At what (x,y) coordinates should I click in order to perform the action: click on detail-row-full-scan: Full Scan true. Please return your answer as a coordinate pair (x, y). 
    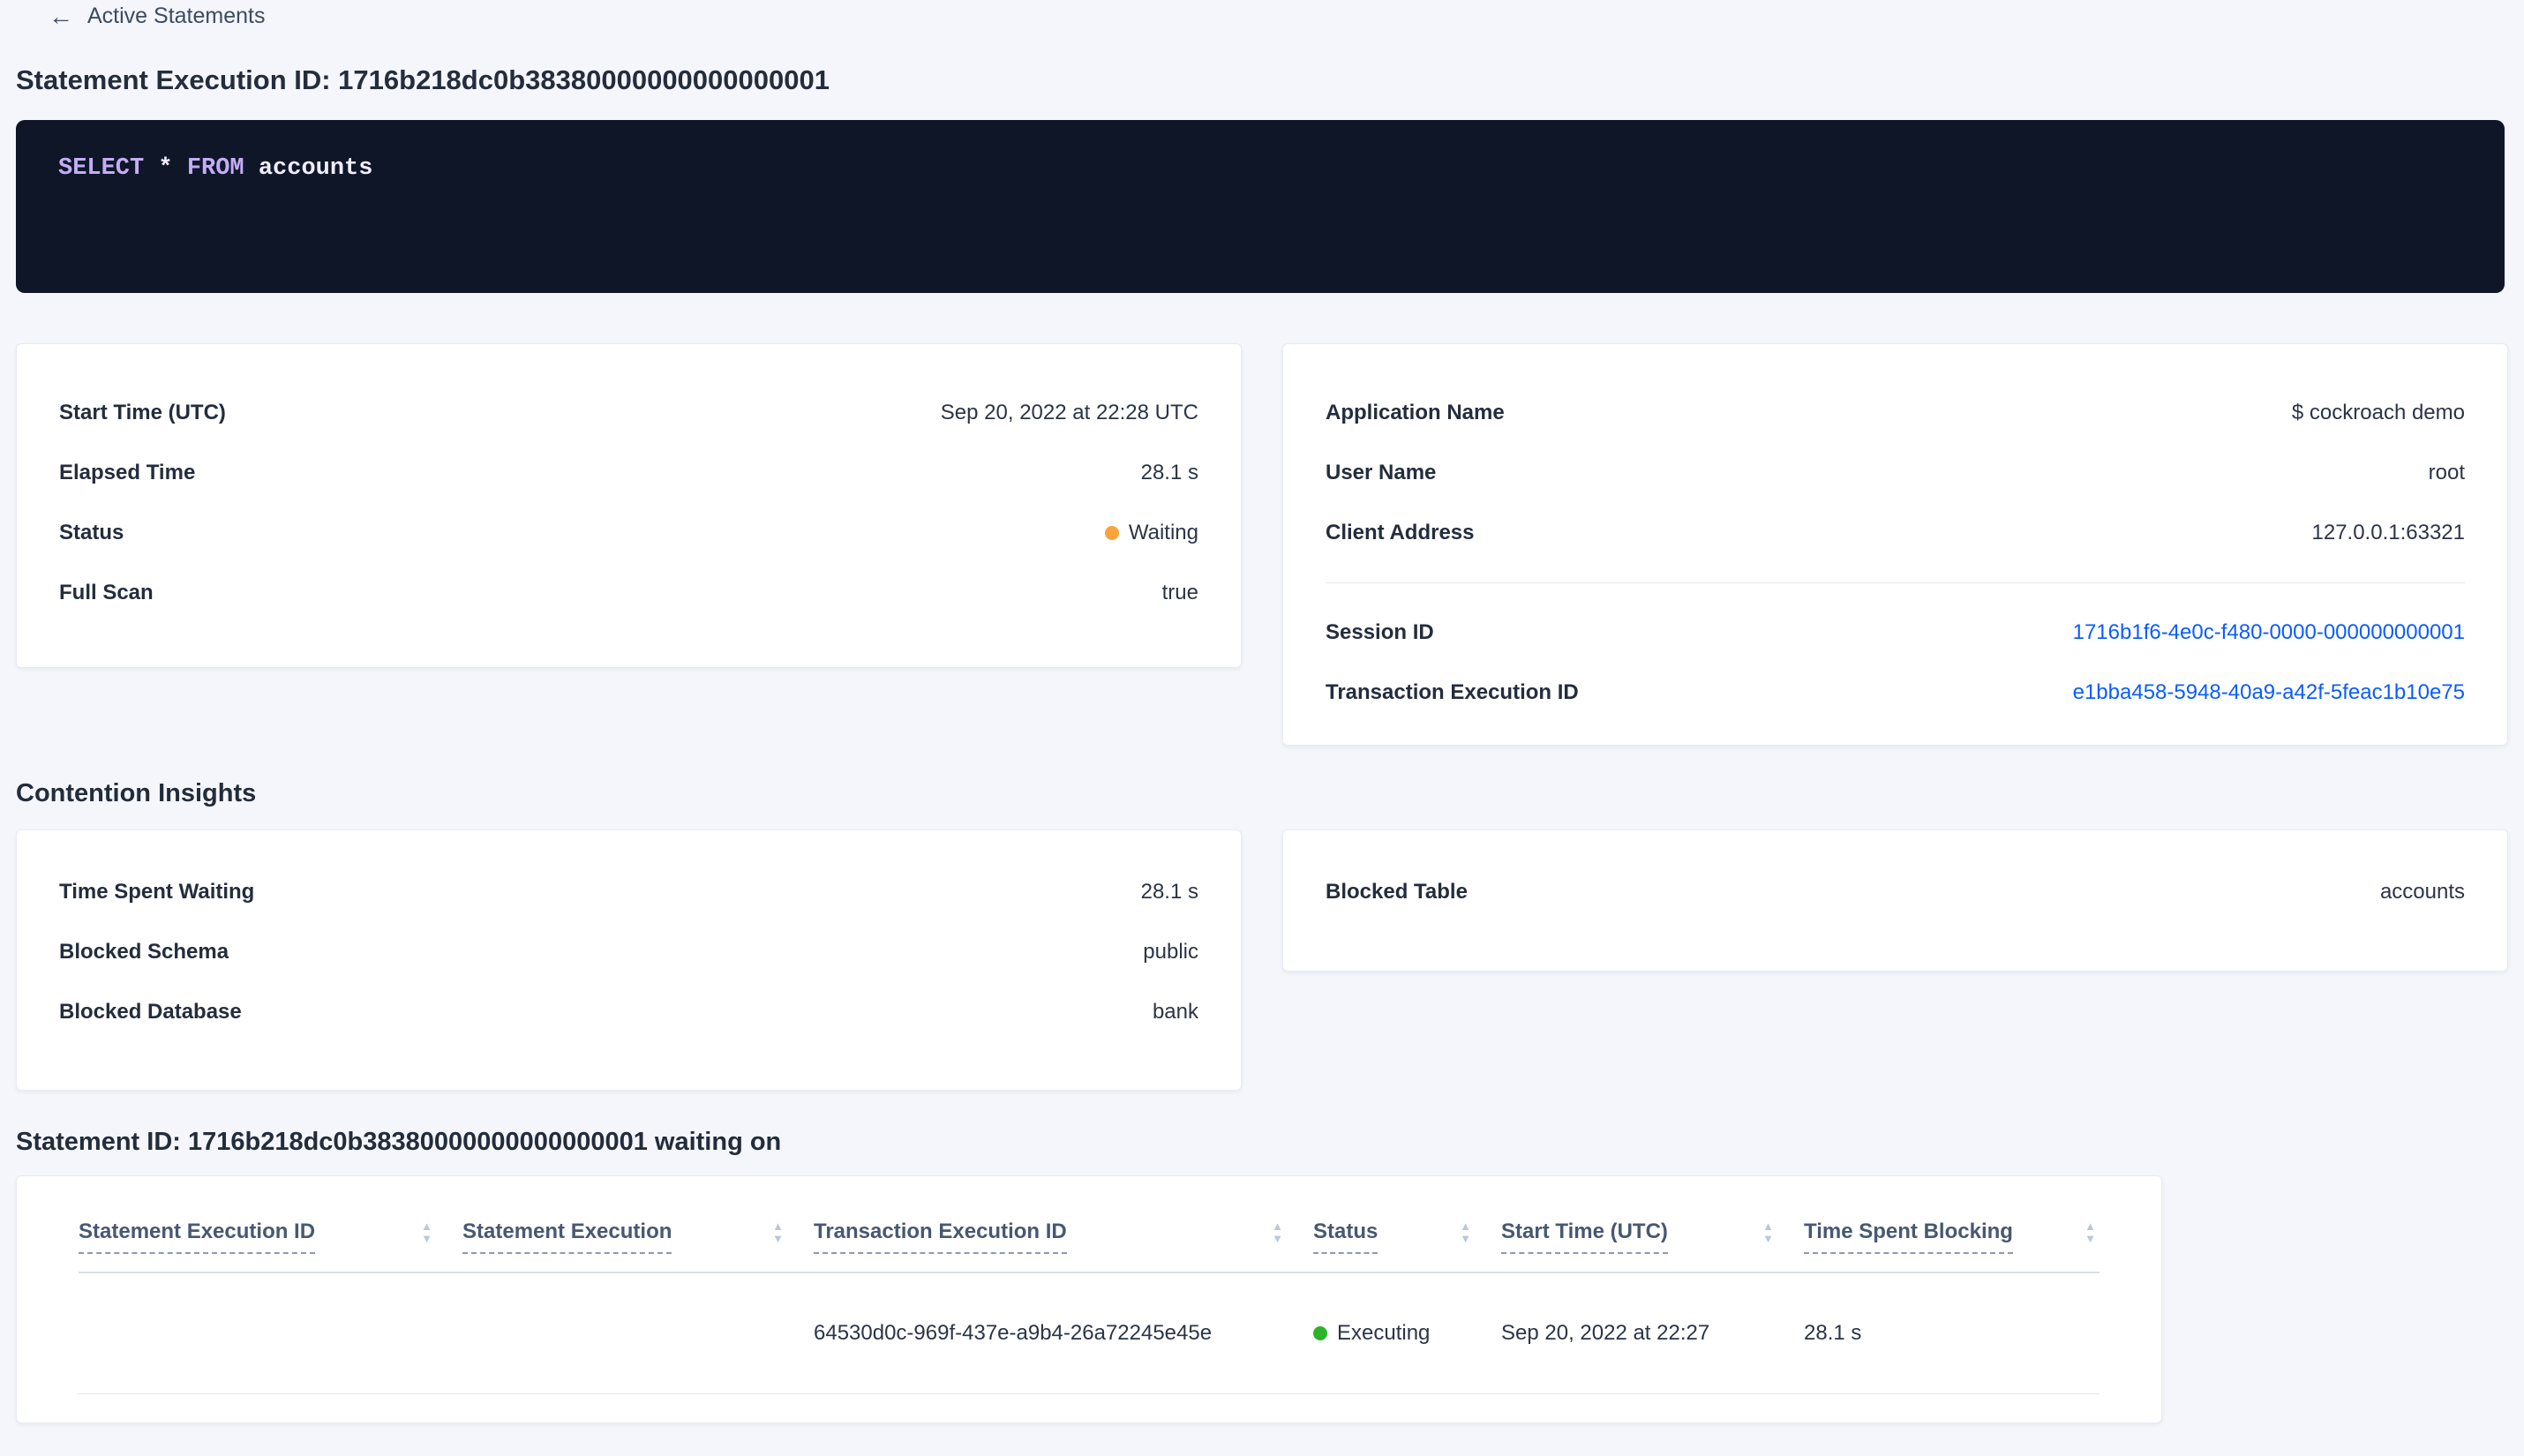
    Looking at the image, I should click on (628, 593).